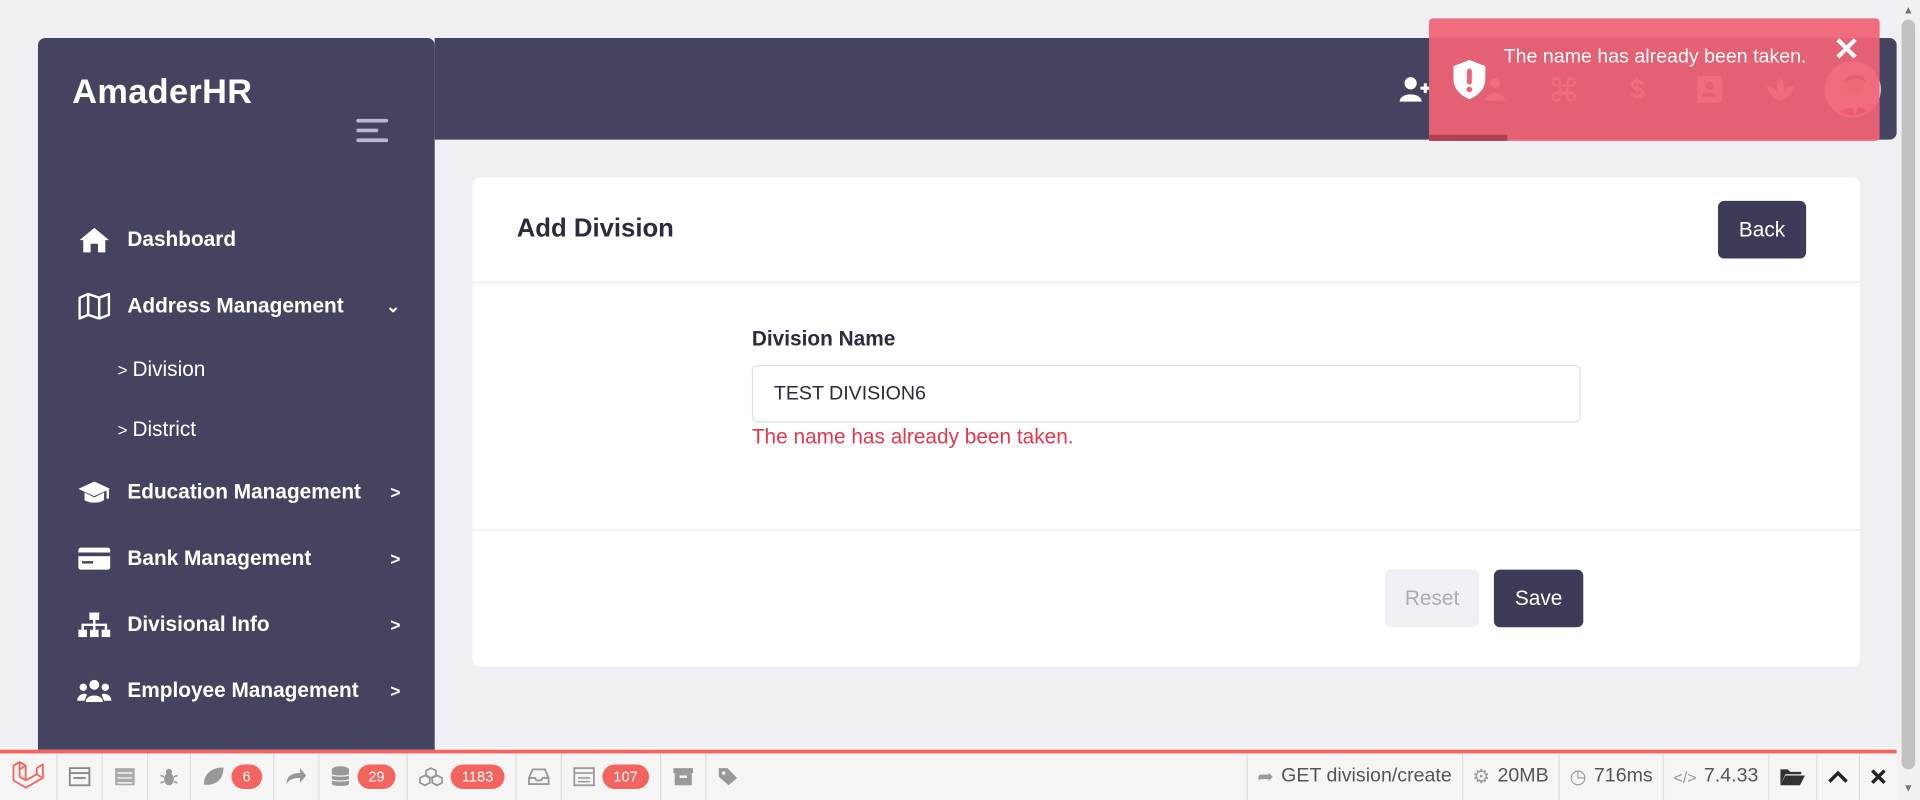 The width and height of the screenshot is (1920, 800). What do you see at coordinates (1908, 788) in the screenshot?
I see `scroll-down-icon: ▼` at bounding box center [1908, 788].